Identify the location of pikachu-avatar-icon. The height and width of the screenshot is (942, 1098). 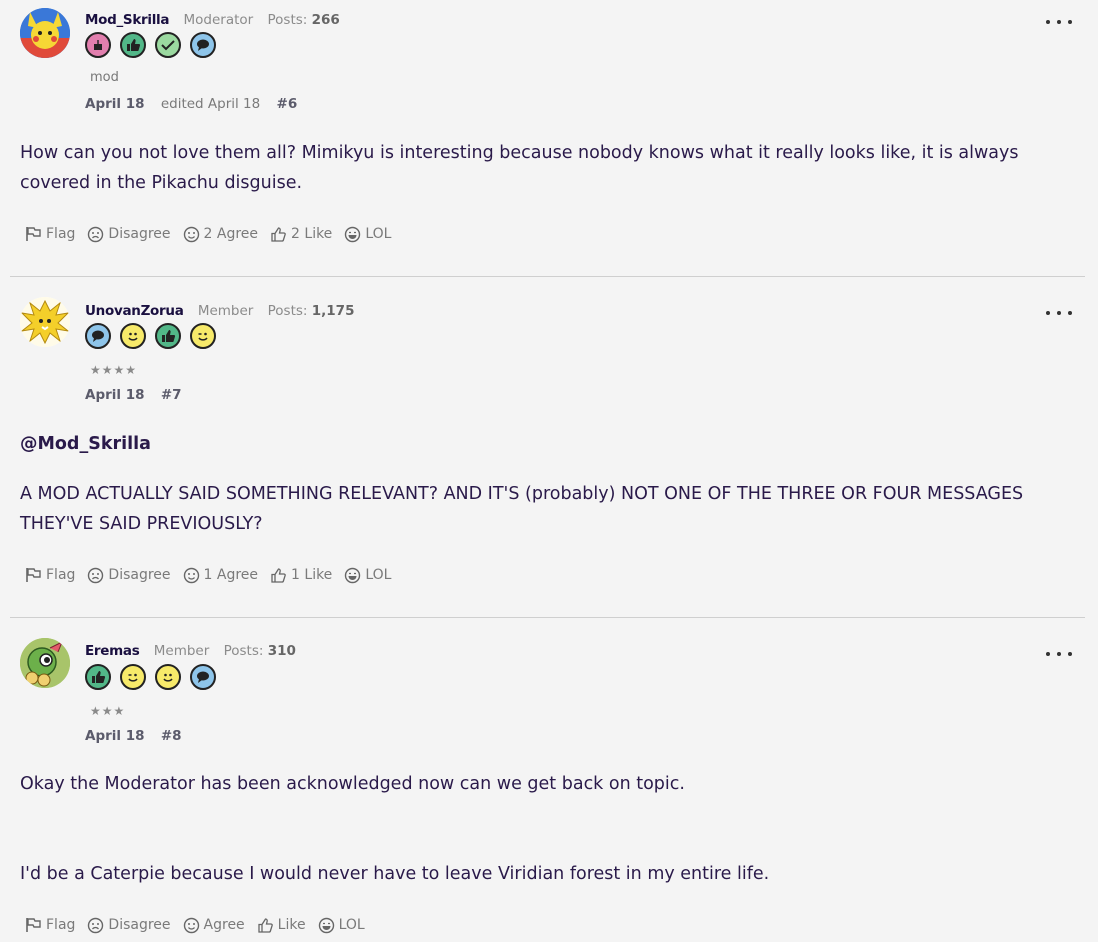
(45, 33).